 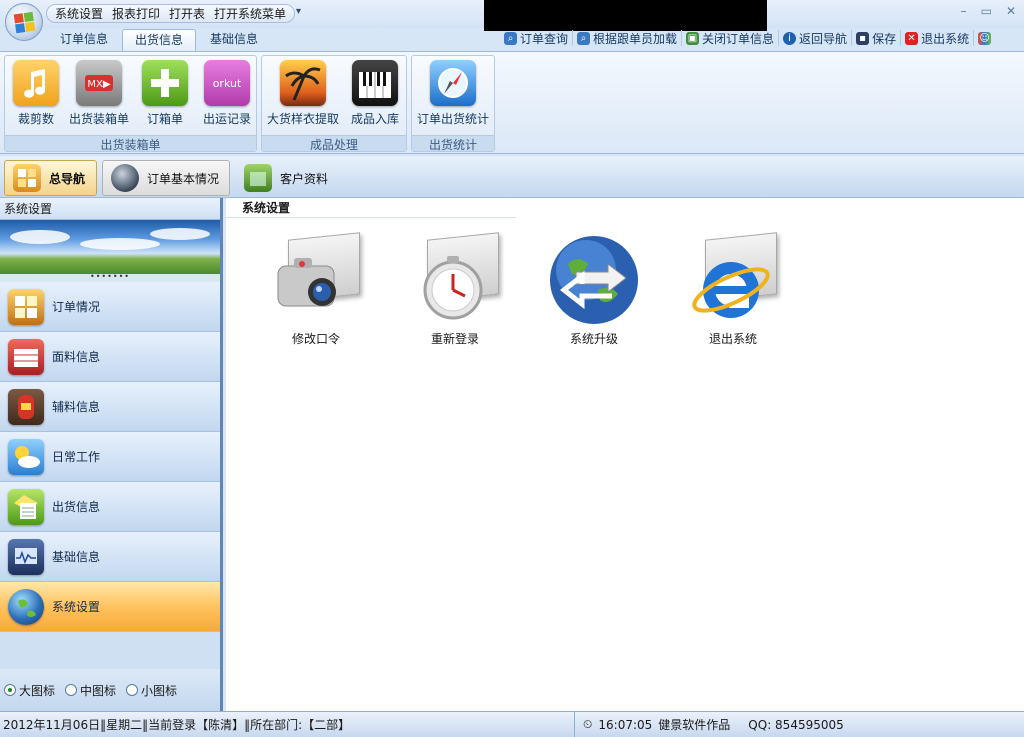 I want to click on tab-main-navigation: 总导航, so click(x=50, y=178).